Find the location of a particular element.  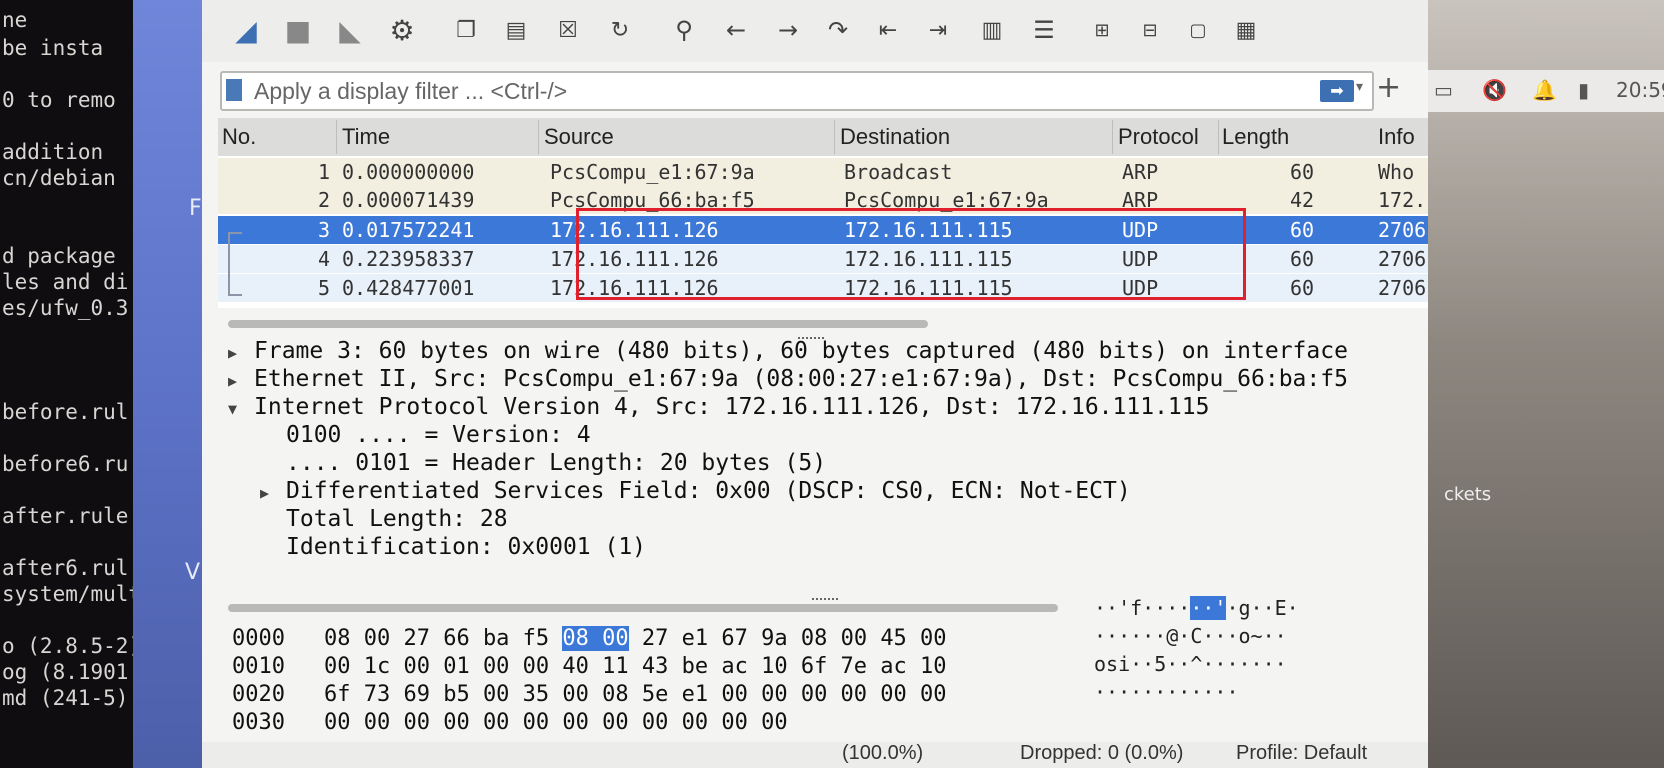

byte-offset: 0020 is located at coordinates (258, 694).